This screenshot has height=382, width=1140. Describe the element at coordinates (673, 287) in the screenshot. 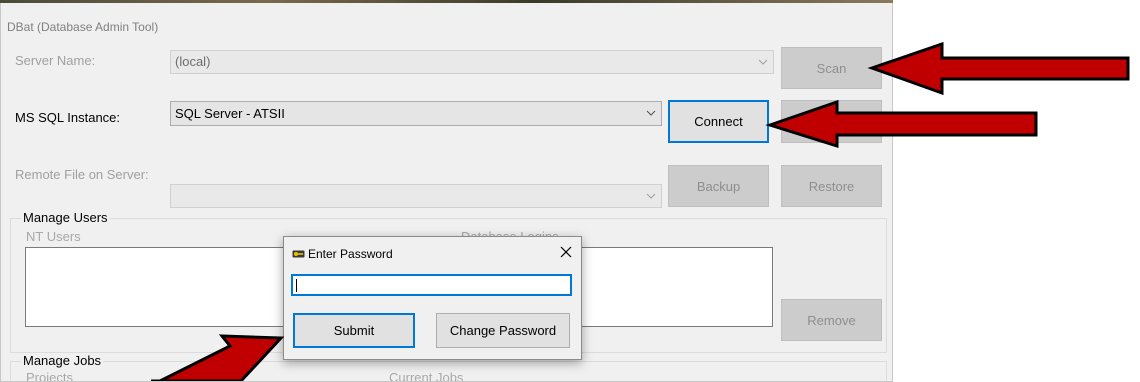

I see `database-logins-list` at that location.